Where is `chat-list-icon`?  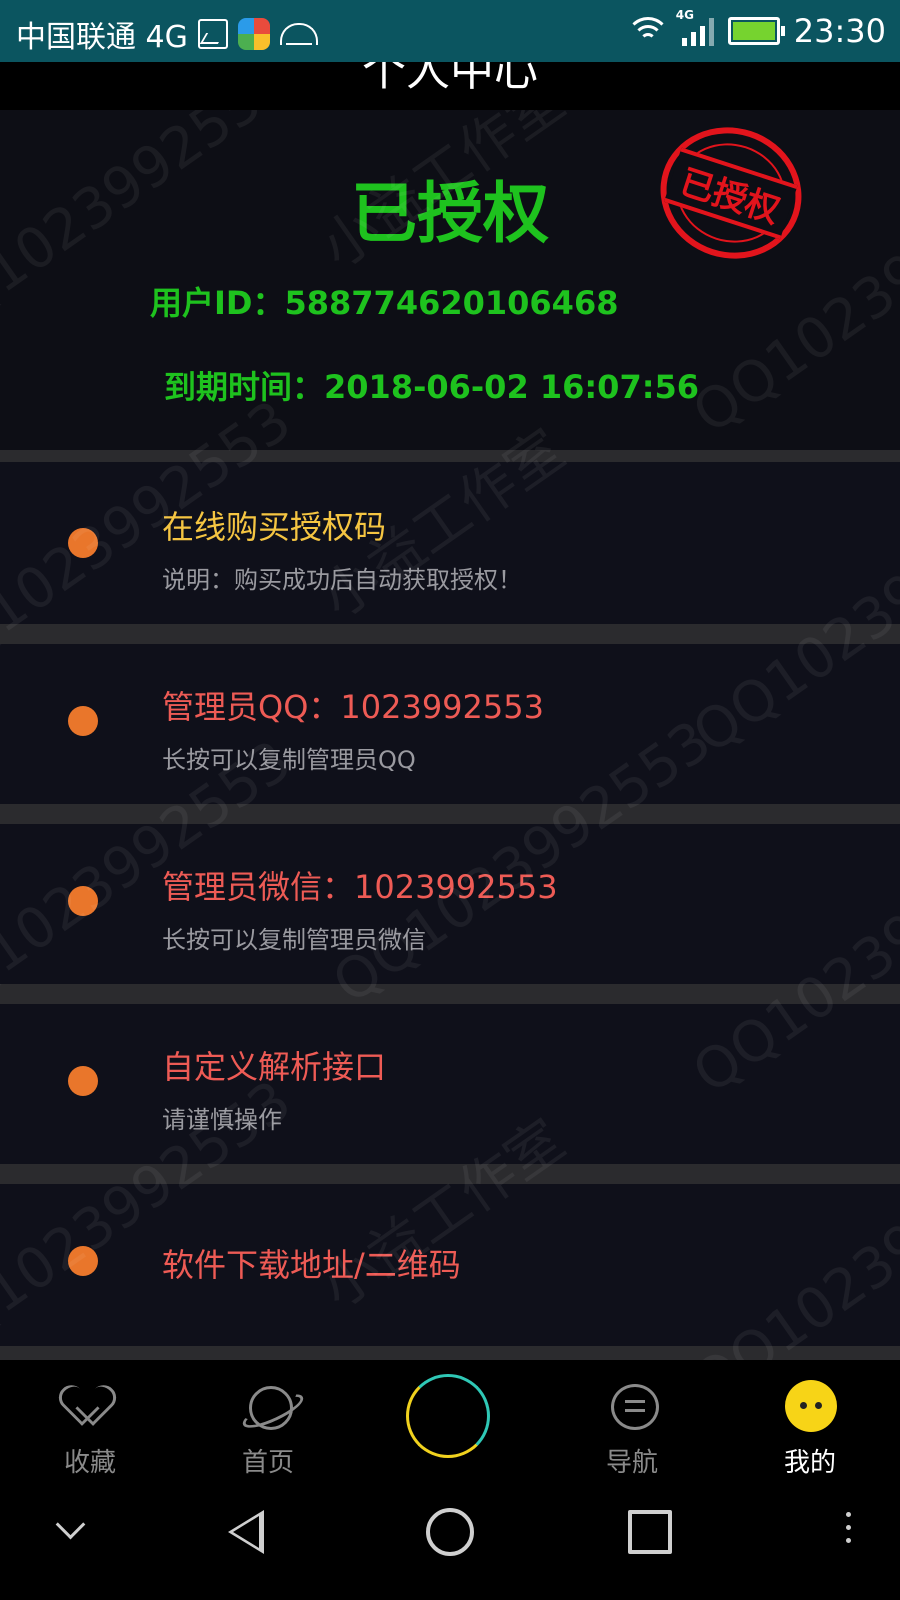
chat-list-icon is located at coordinates (633, 1405).